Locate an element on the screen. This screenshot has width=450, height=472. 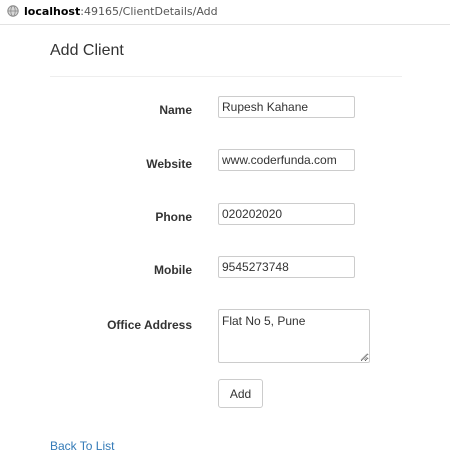
url-host: localhost is located at coordinates (52, 11).